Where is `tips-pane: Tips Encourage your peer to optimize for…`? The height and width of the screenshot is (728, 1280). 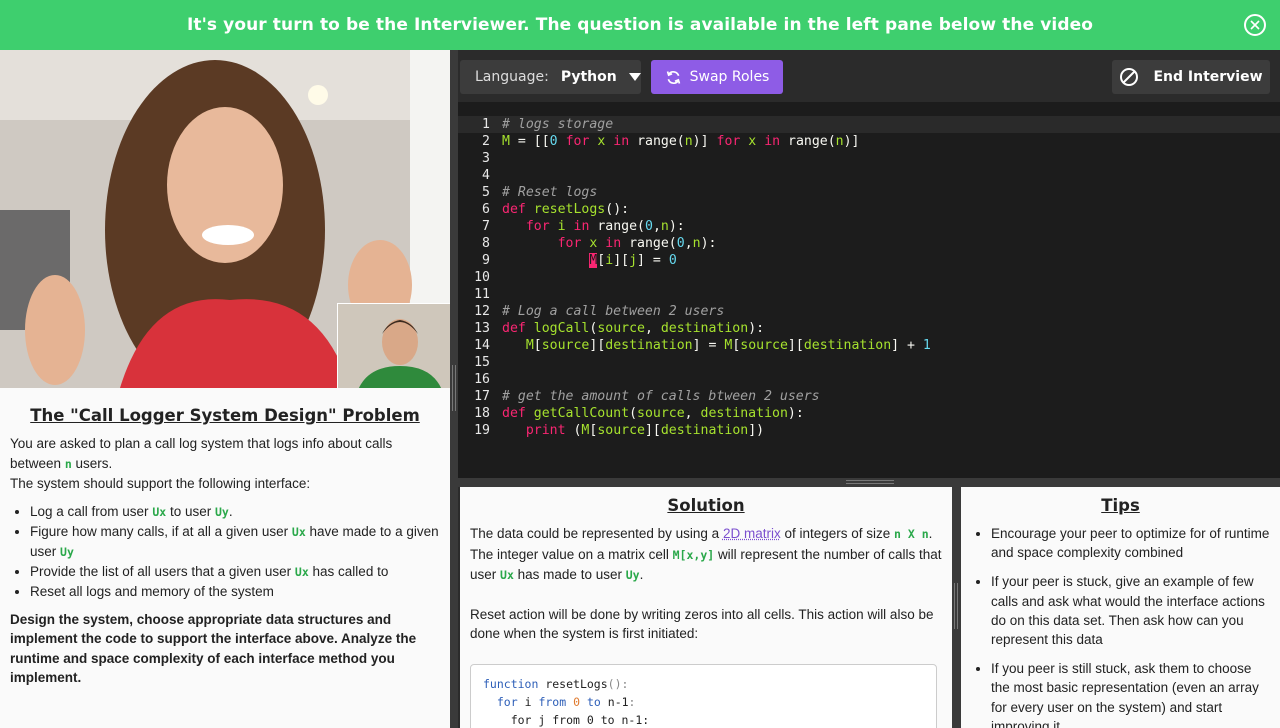
tips-pane: Tips Encourage your peer to optimize for… is located at coordinates (1120, 607).